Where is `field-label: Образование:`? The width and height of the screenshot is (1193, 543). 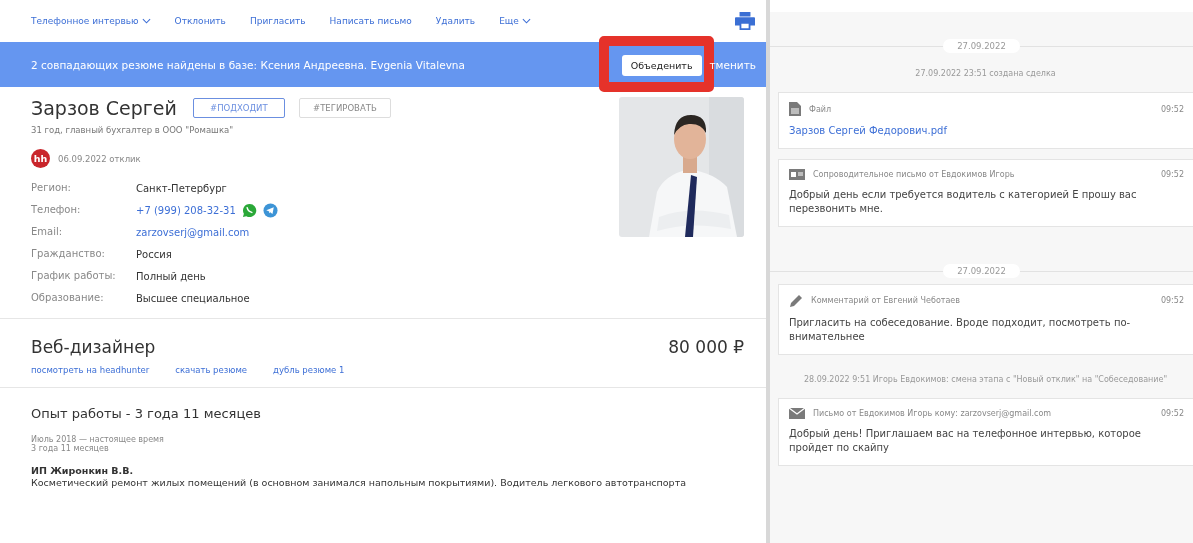
field-label: Образование: is located at coordinates (68, 298).